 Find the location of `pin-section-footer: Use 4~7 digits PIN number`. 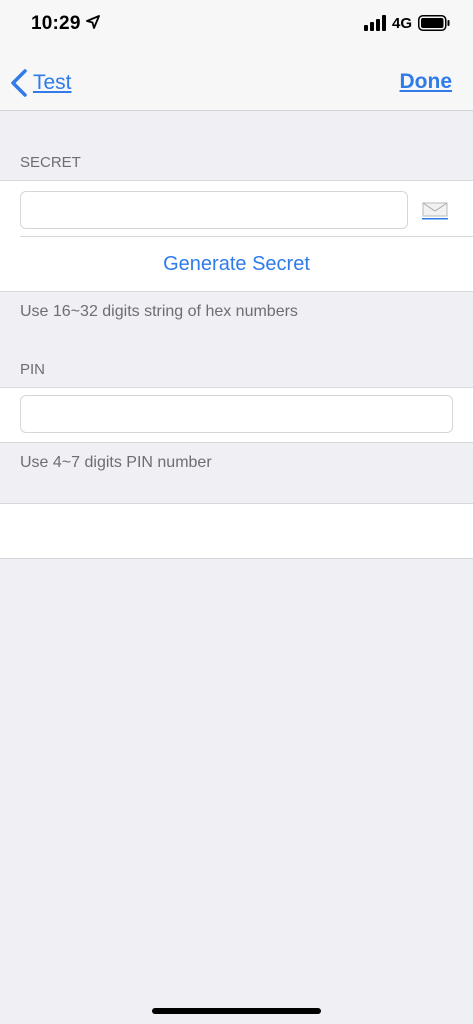

pin-section-footer: Use 4~7 digits PIN number is located at coordinates (116, 462).